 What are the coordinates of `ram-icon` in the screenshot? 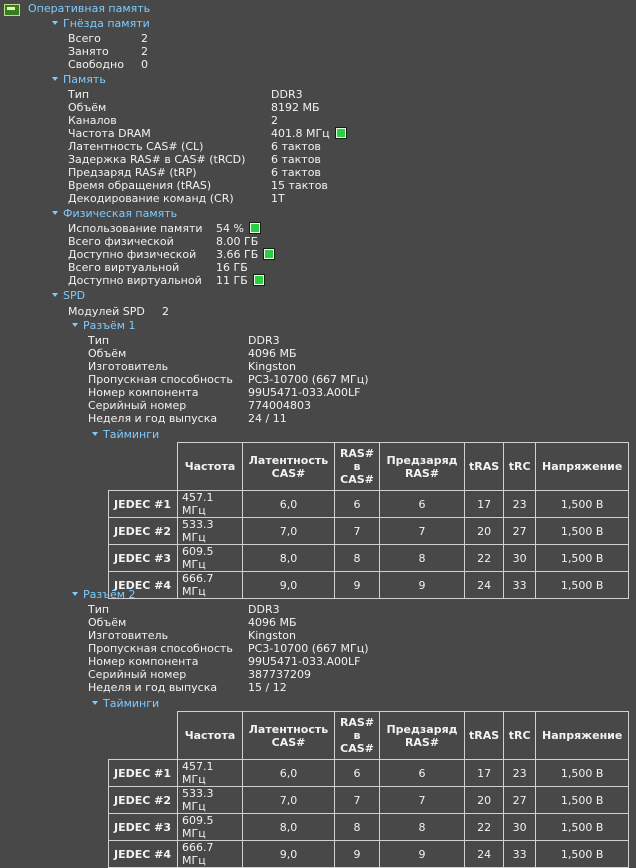 It's located at (12, 10).